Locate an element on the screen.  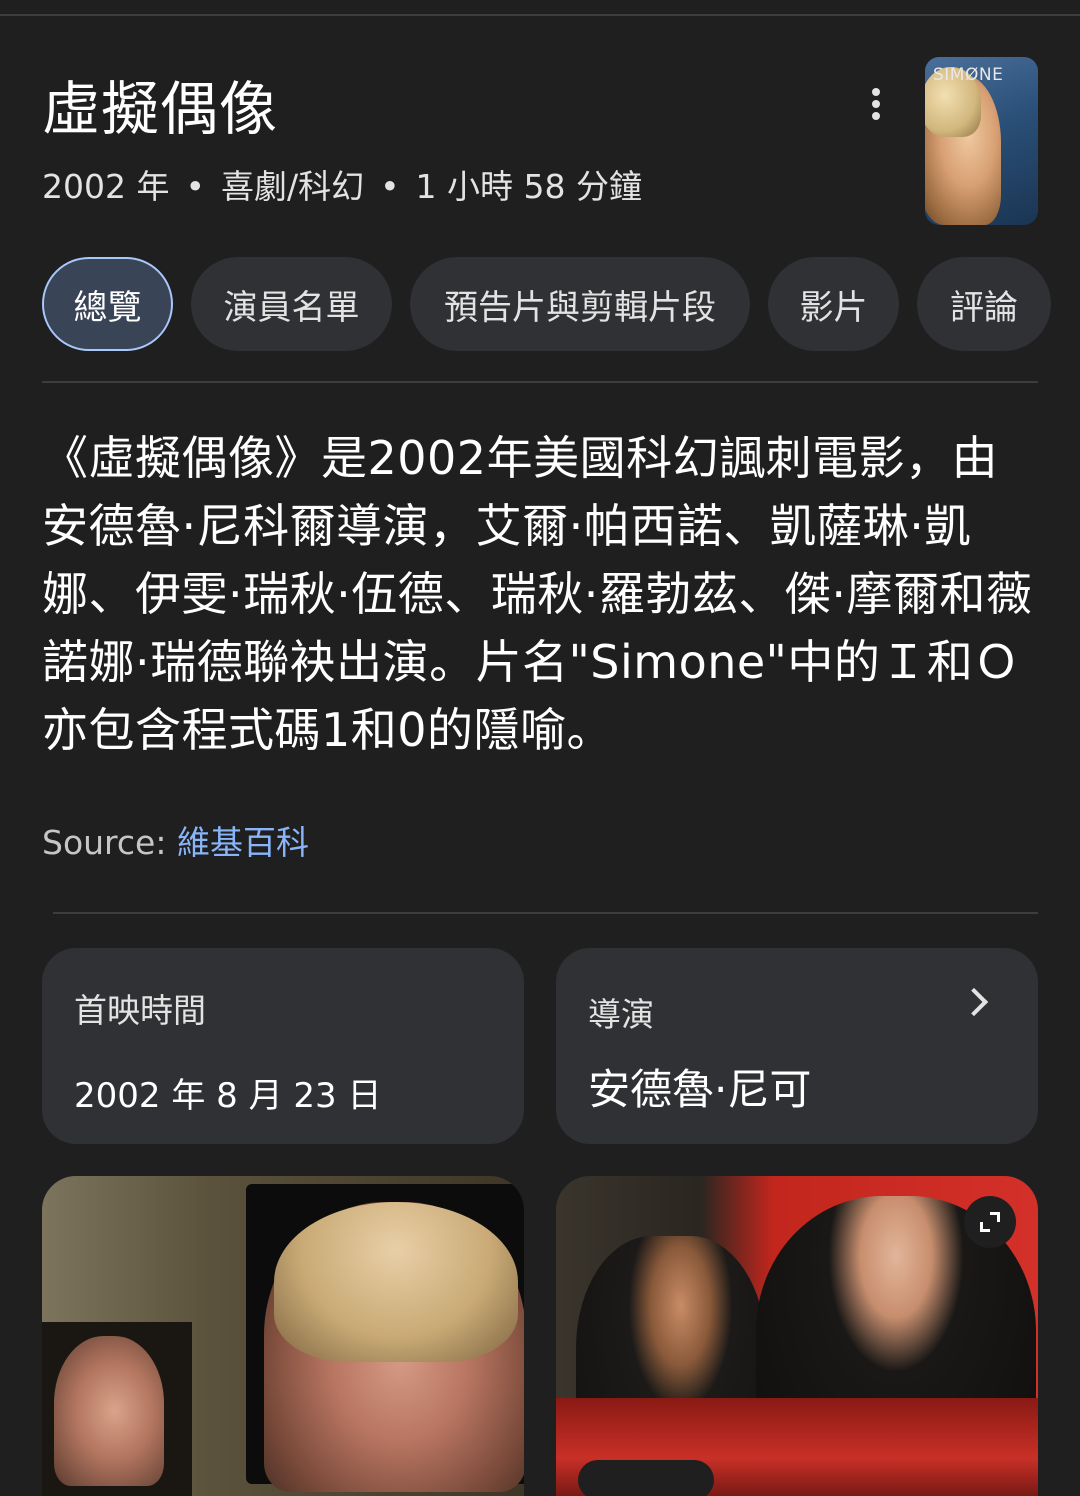
movie-duration: 1 小時 58 分鐘 is located at coordinates (529, 186).